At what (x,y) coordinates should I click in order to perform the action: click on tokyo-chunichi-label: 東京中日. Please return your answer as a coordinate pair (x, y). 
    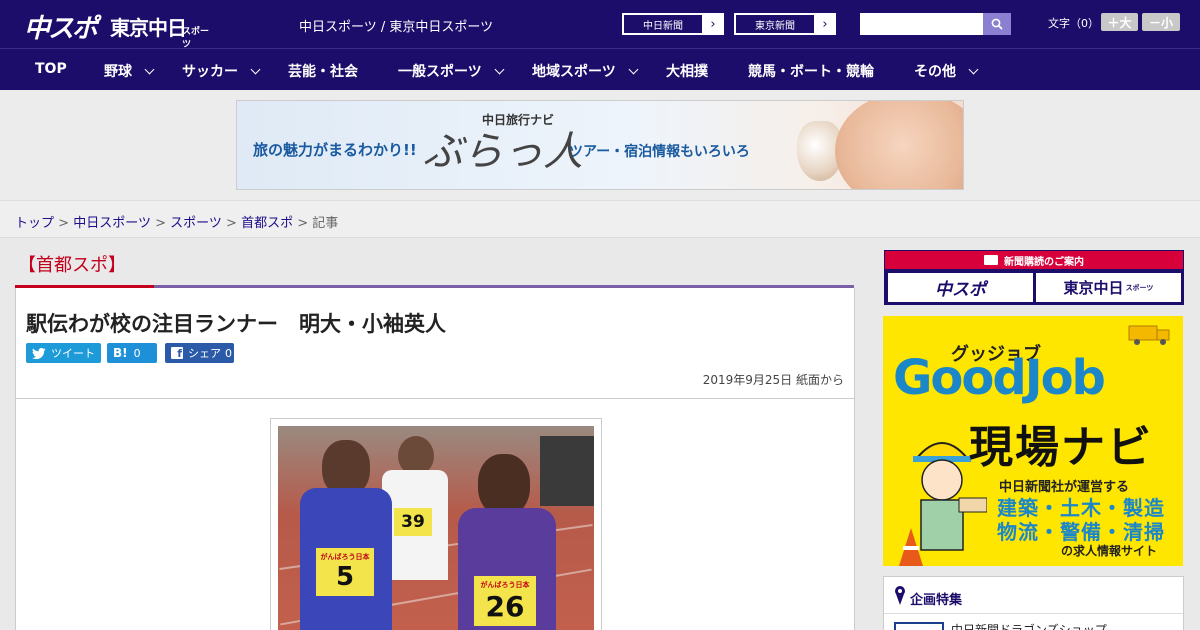
    Looking at the image, I should click on (1093, 288).